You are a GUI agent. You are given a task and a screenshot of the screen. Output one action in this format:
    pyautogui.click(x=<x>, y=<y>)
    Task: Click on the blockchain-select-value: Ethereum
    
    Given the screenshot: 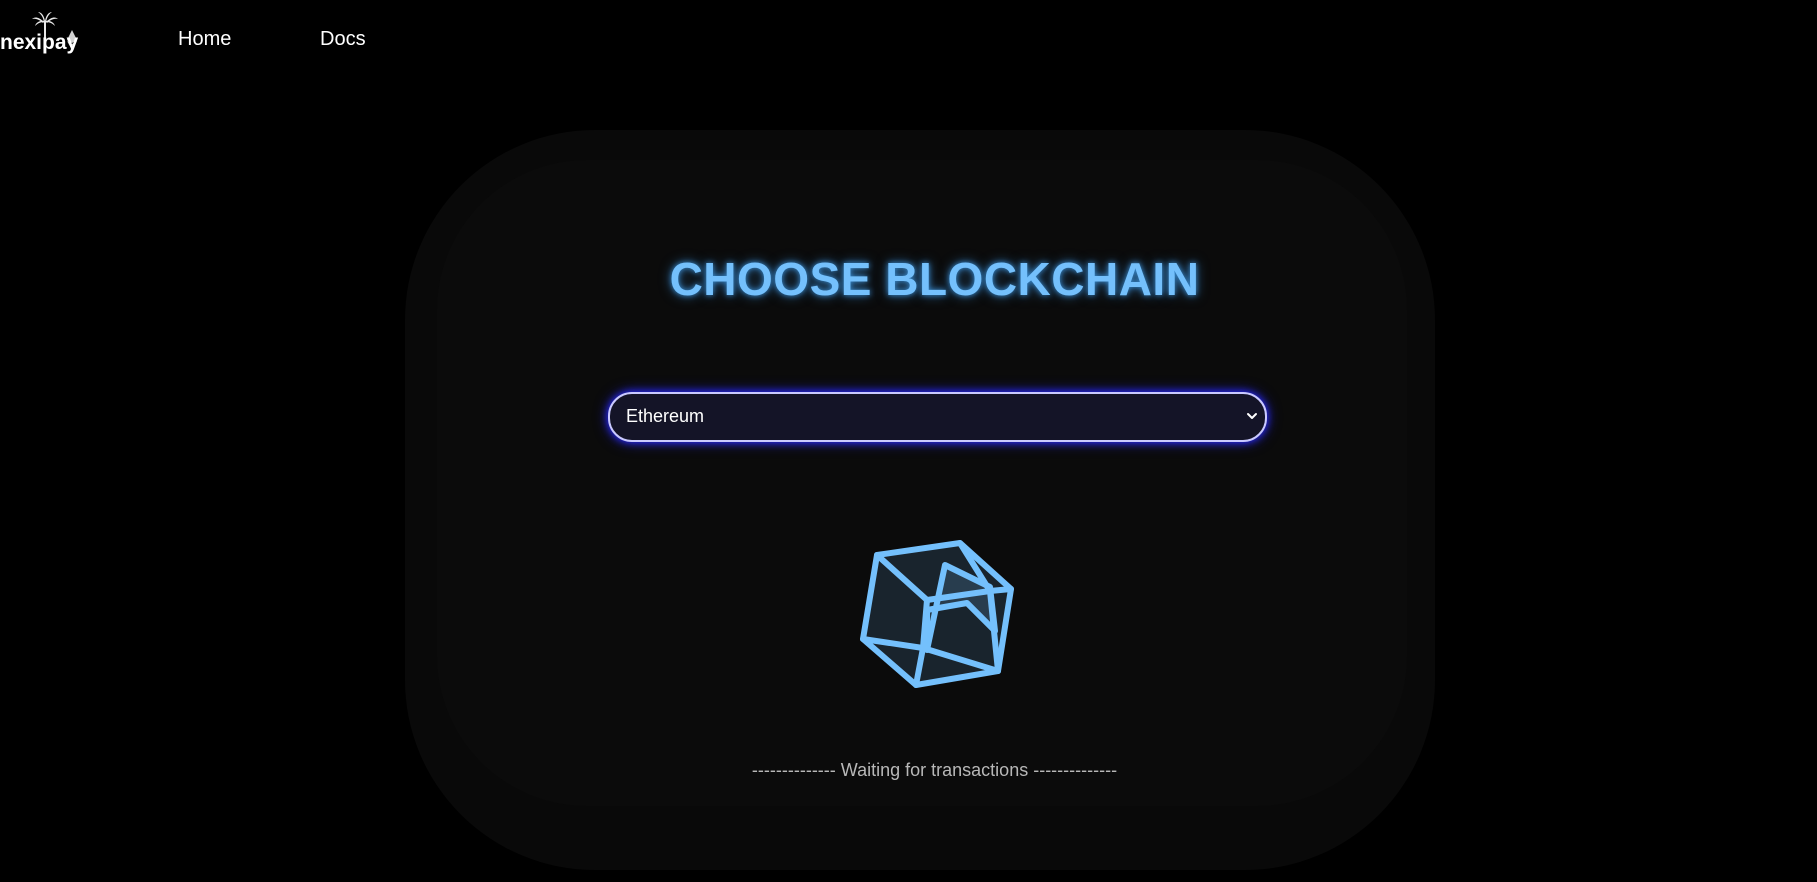 What is the action you would take?
    pyautogui.click(x=665, y=416)
    